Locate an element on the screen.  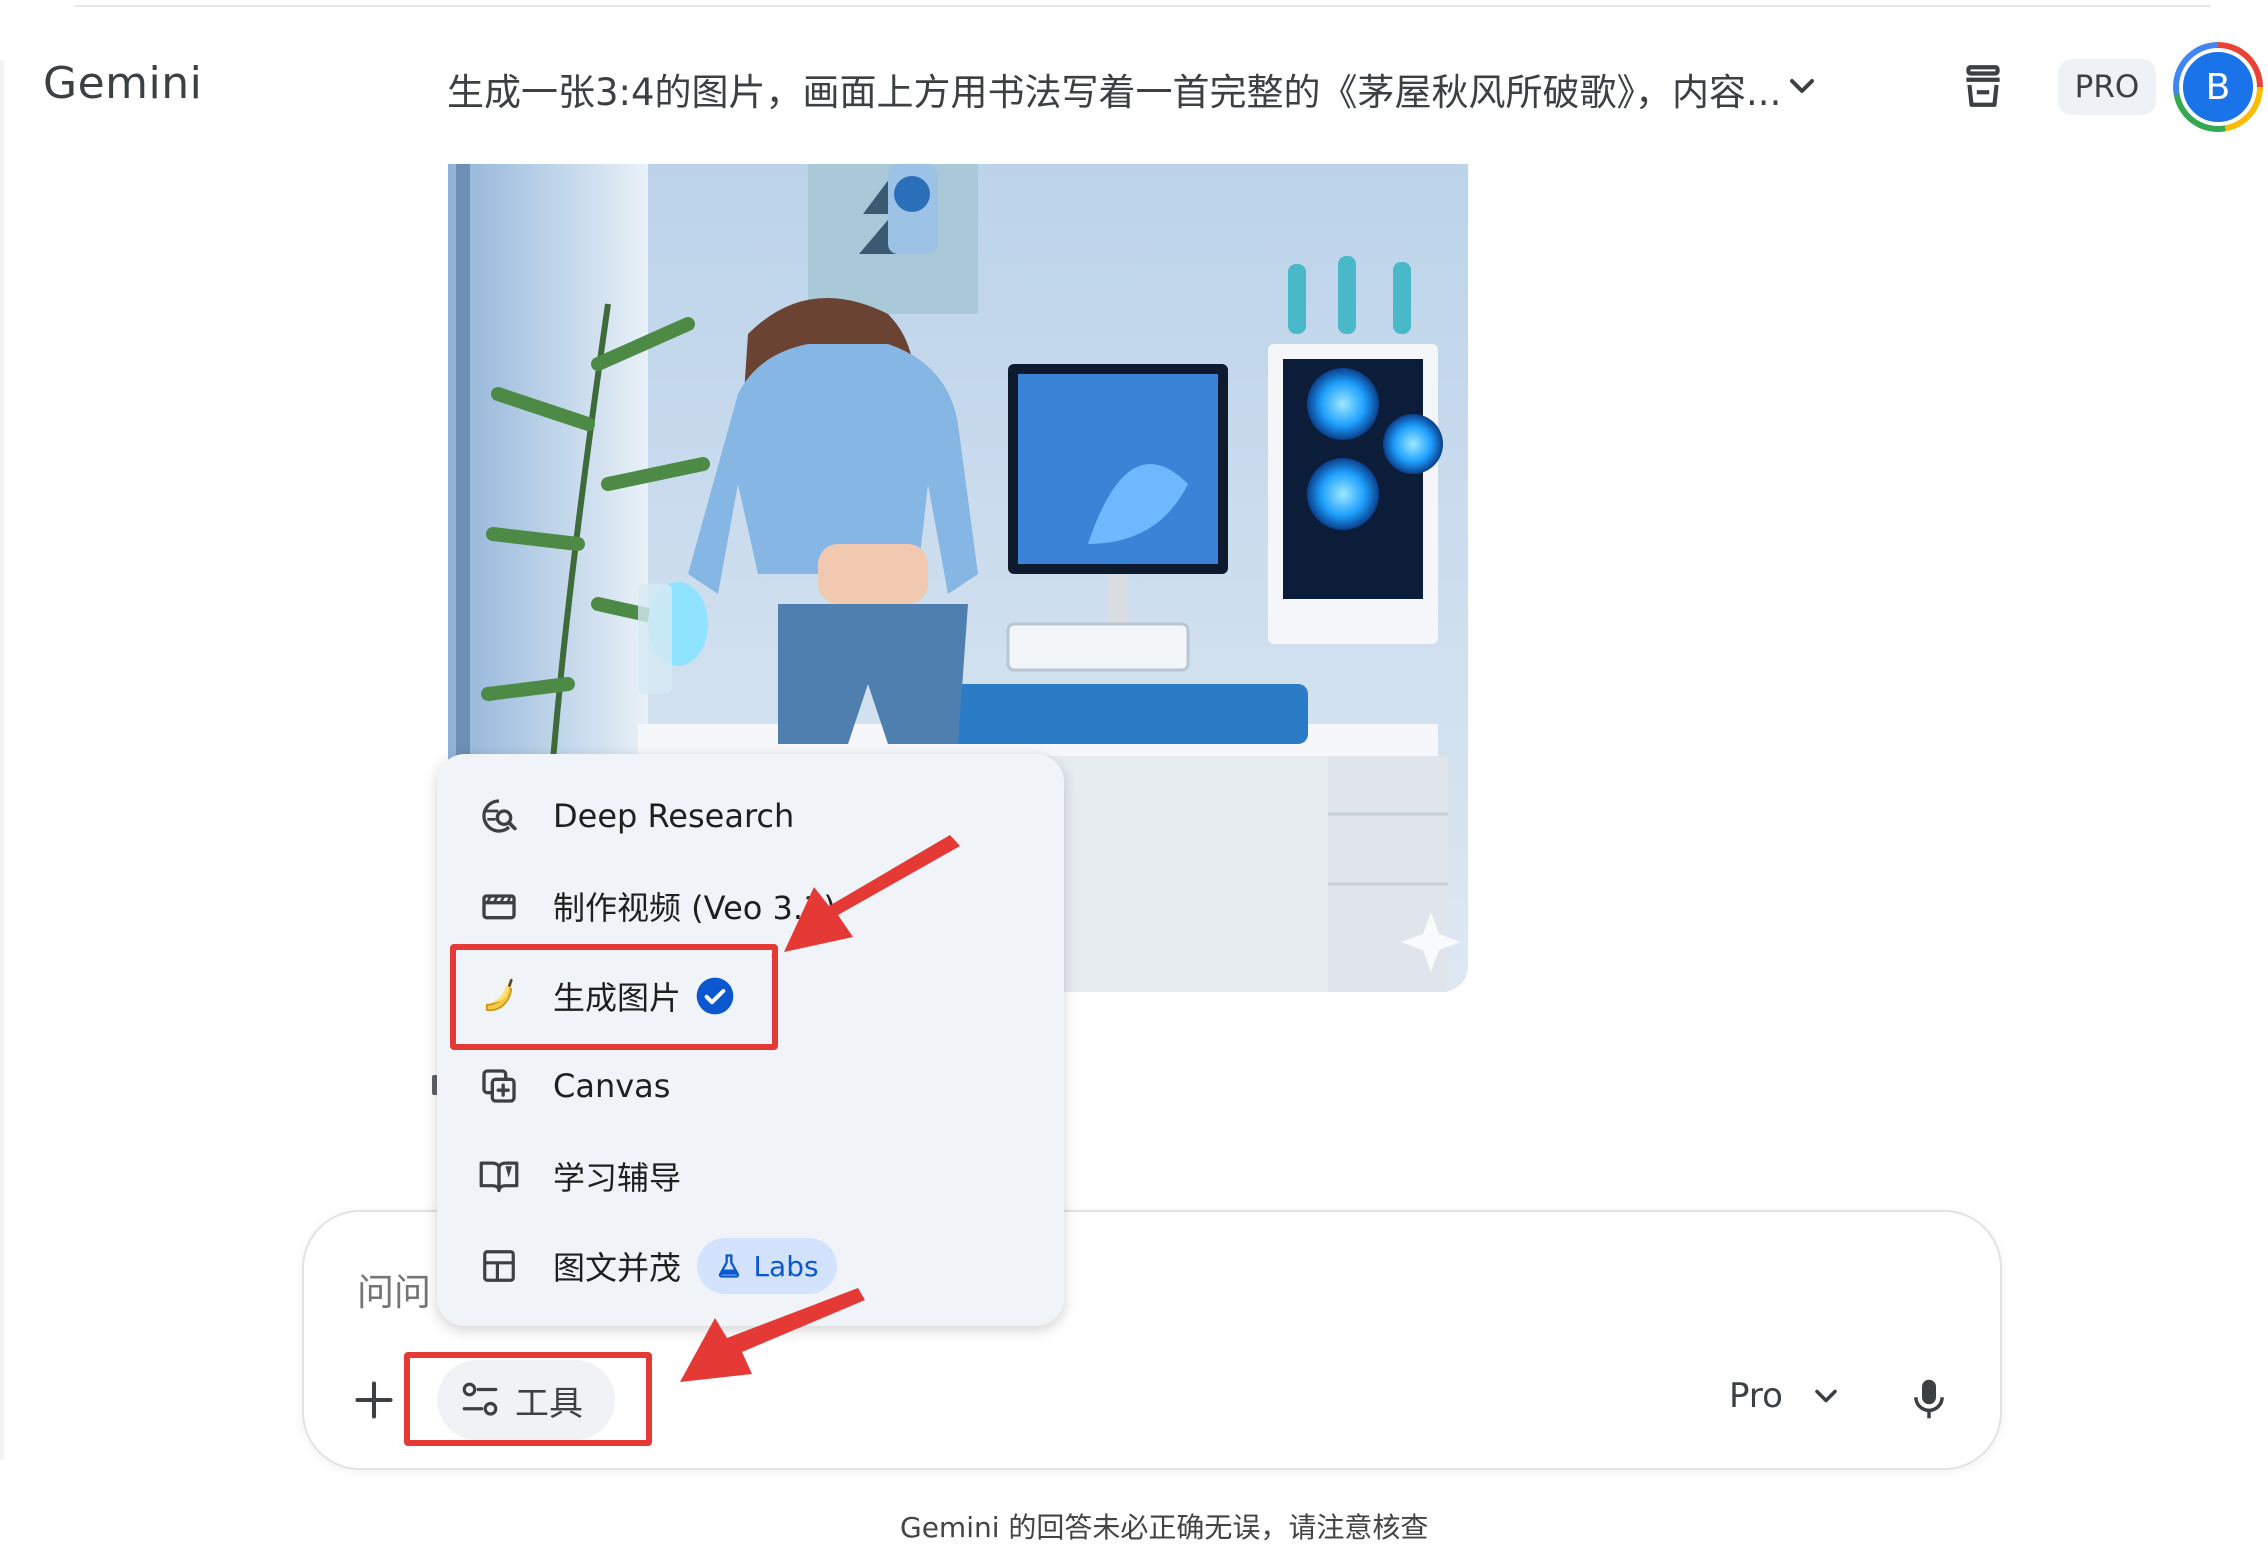
menu-item-canvas: Canvas is located at coordinates (750, 1086).